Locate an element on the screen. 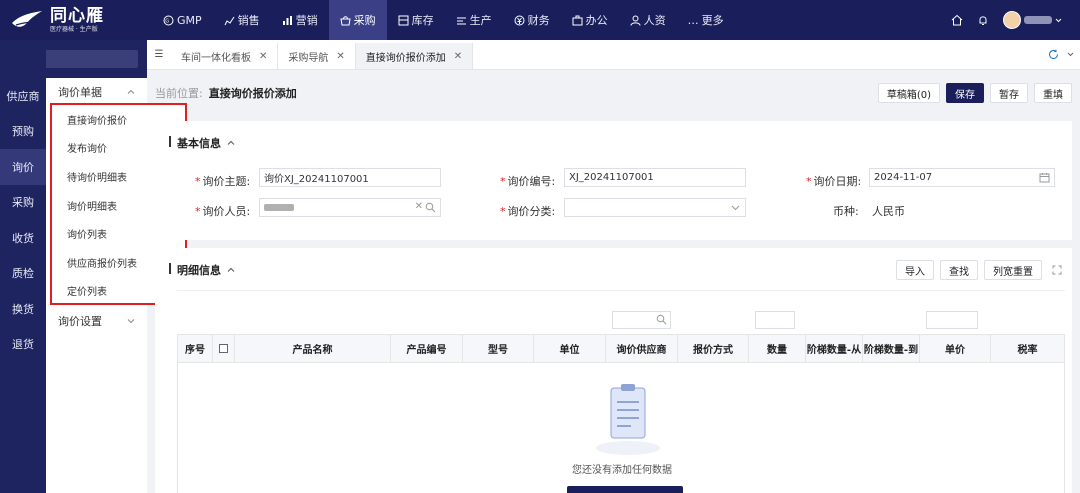 This screenshot has width=1080, height=493. tab-tools is located at coordinates (1064, 54).